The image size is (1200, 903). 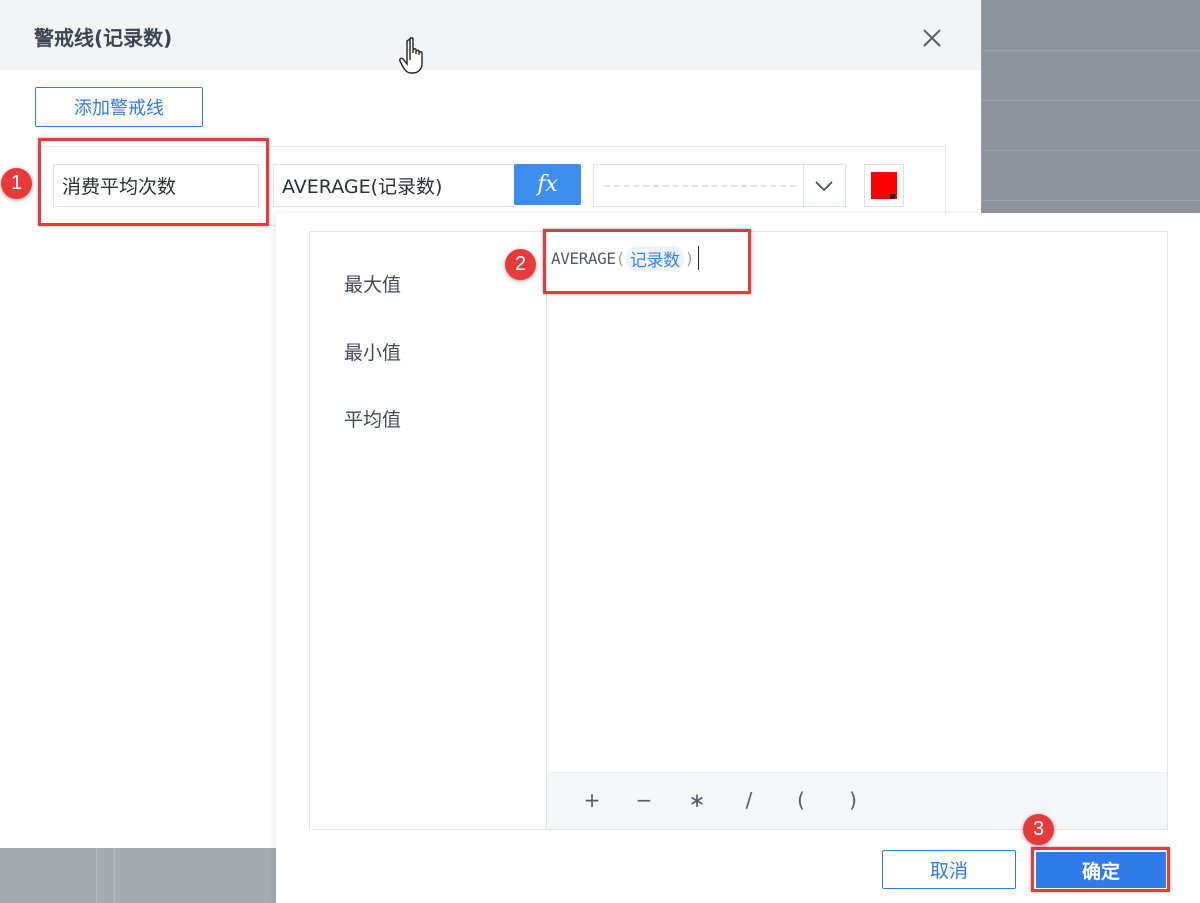 I want to click on step-badge-2: 2, so click(x=520, y=264).